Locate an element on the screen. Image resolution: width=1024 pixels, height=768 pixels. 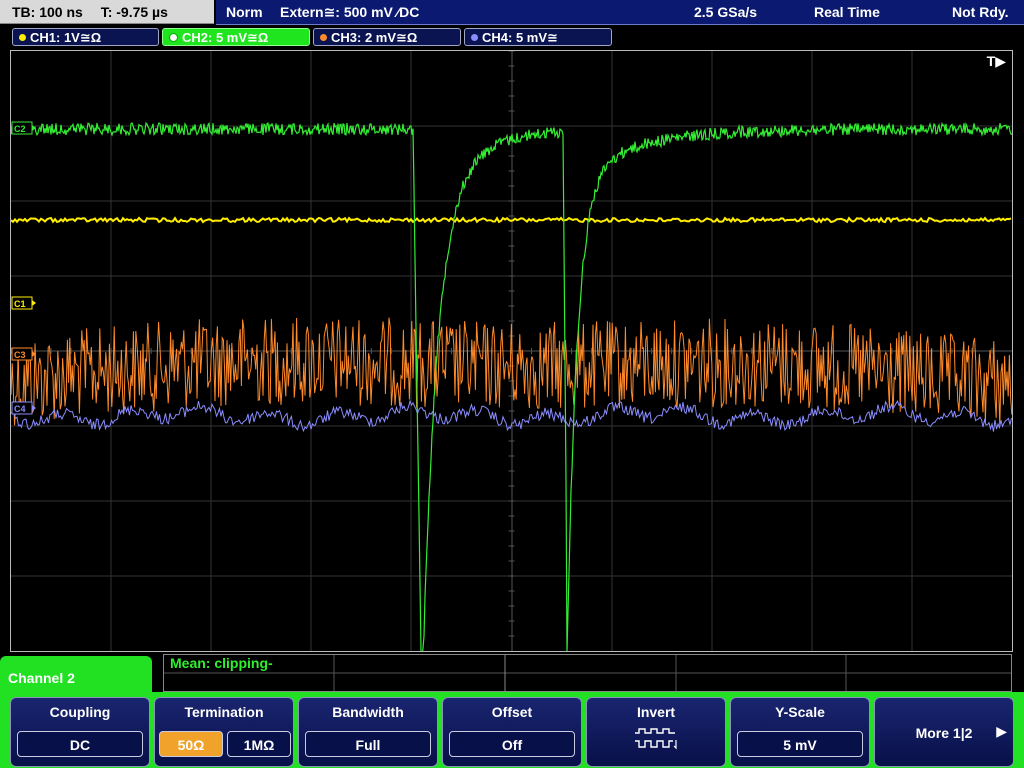
acquisition-status: Not Rdy. is located at coordinates (980, 12).